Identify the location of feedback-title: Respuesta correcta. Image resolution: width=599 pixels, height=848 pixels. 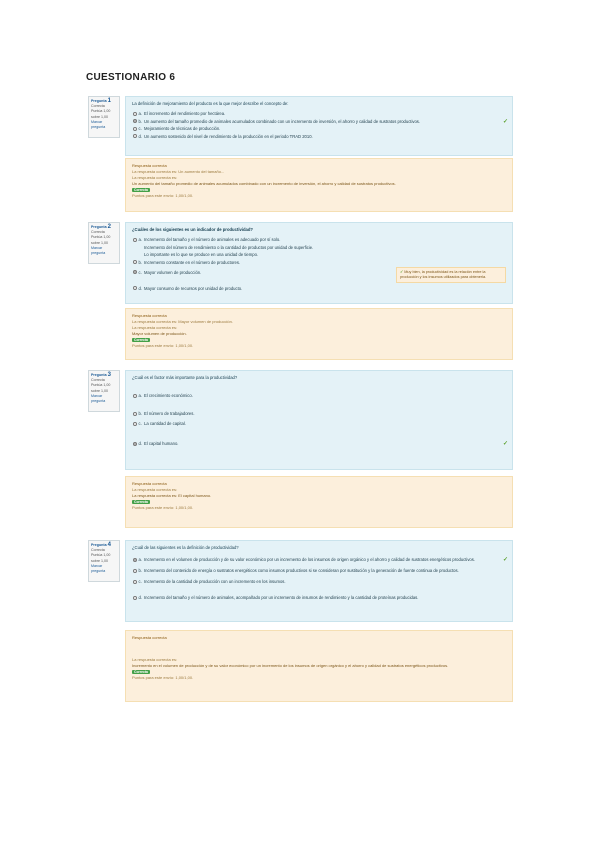
(149, 637).